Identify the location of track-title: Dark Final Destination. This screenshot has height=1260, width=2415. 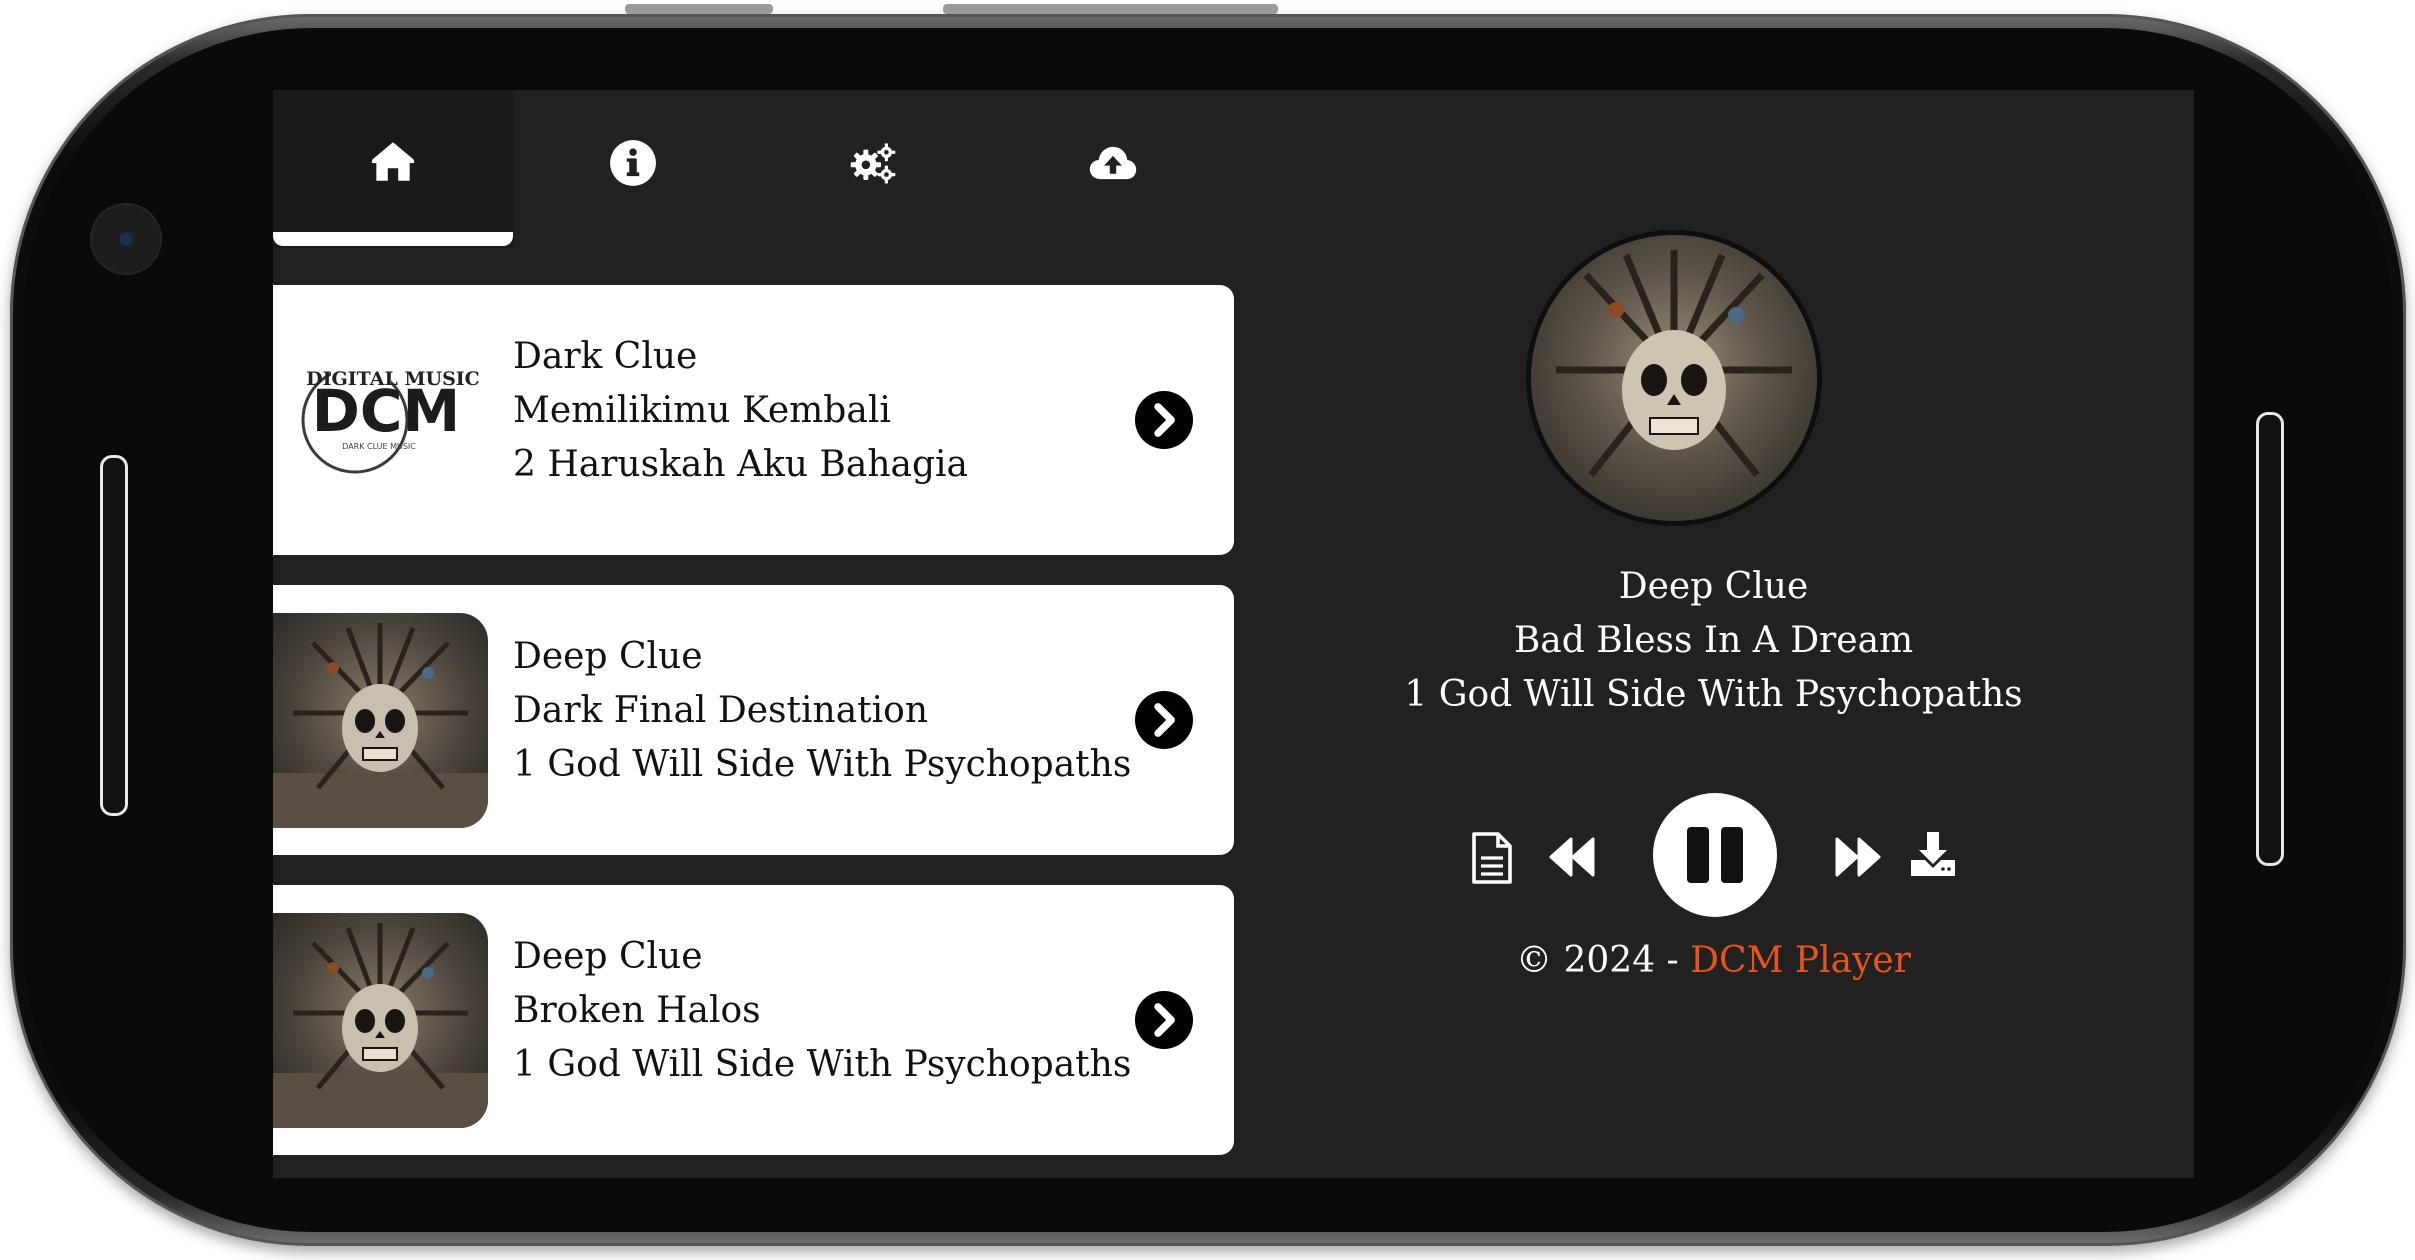
(721, 710).